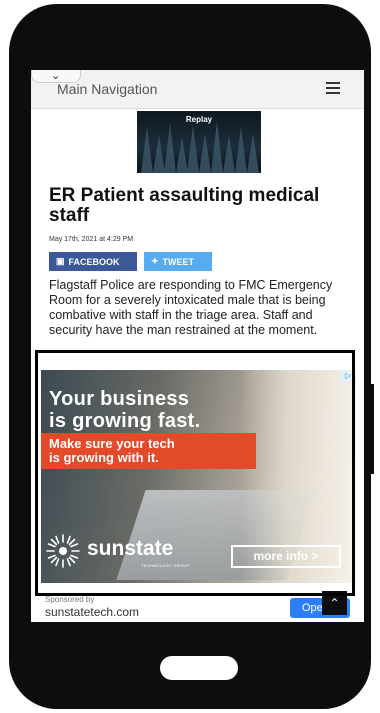  What do you see at coordinates (60, 261) in the screenshot?
I see `facebook-icon: ▣` at bounding box center [60, 261].